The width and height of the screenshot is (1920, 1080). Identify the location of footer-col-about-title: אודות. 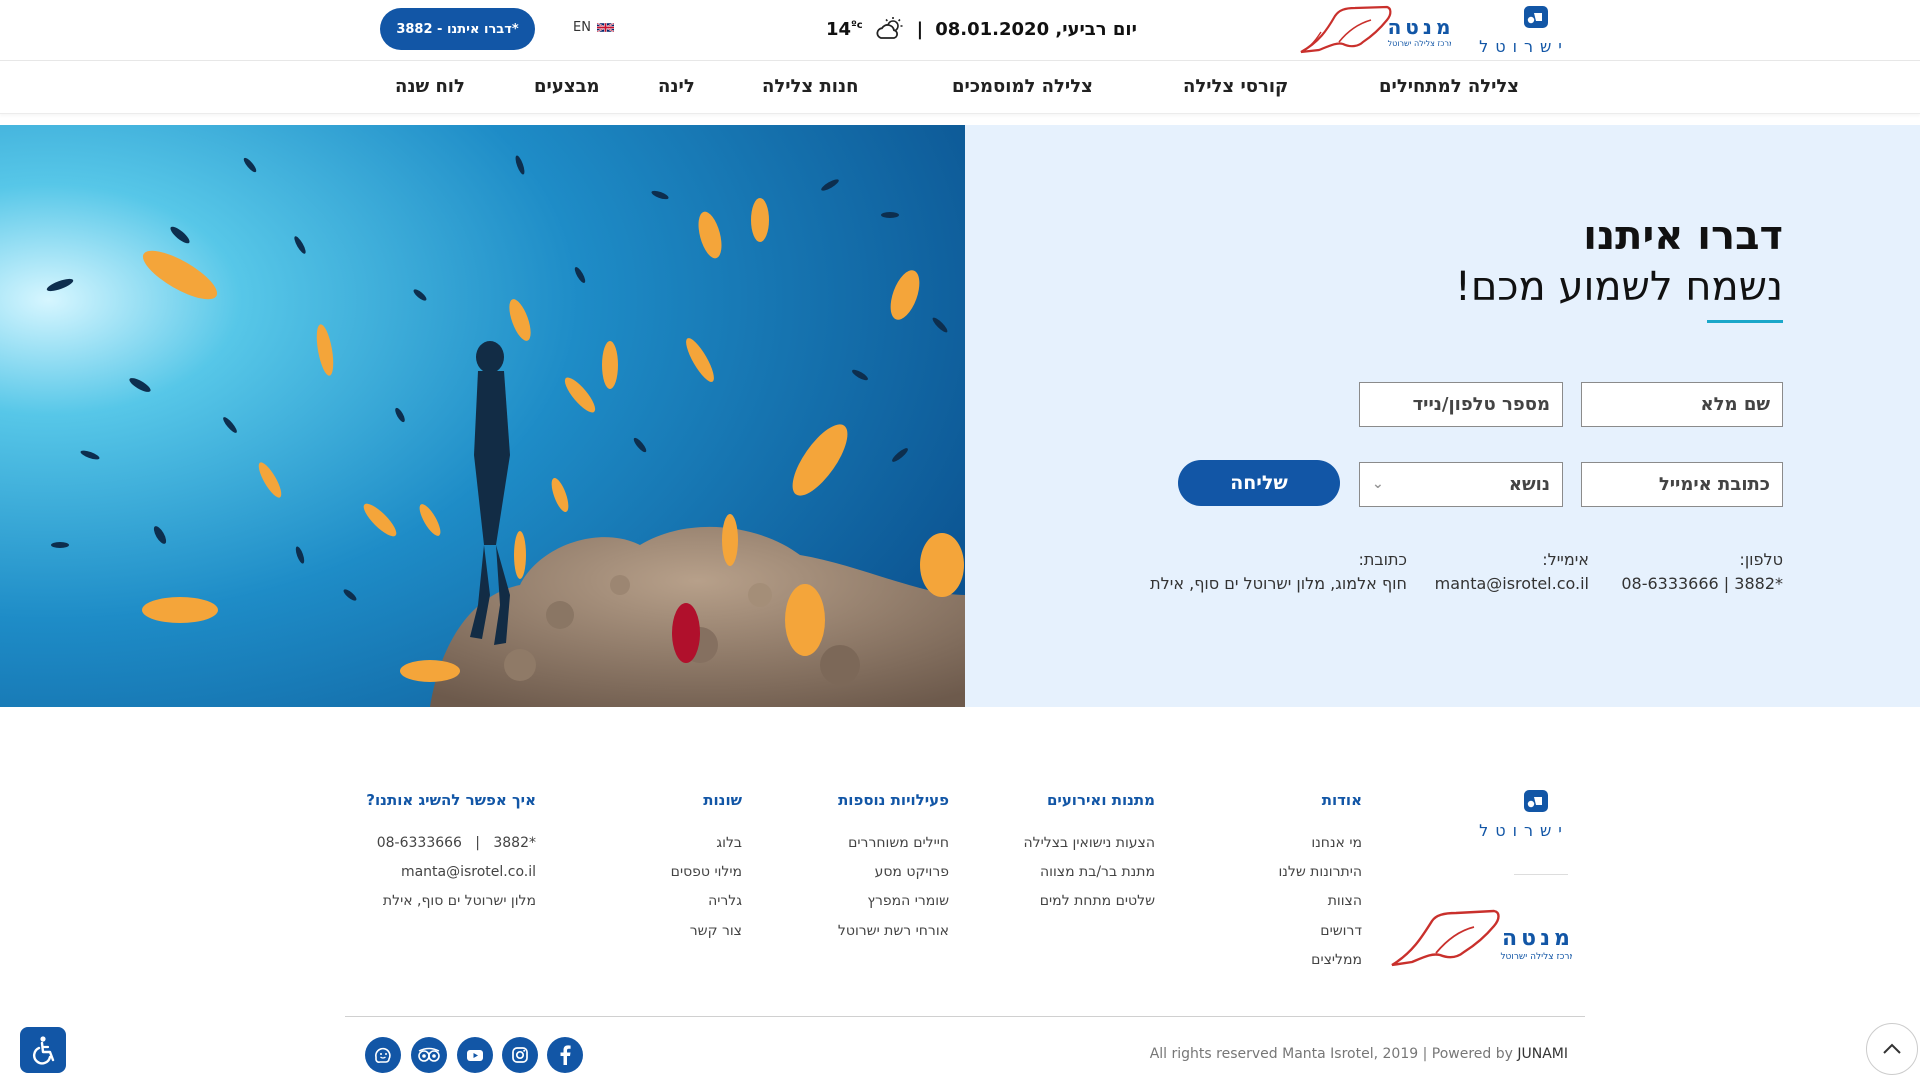
(1341, 800).